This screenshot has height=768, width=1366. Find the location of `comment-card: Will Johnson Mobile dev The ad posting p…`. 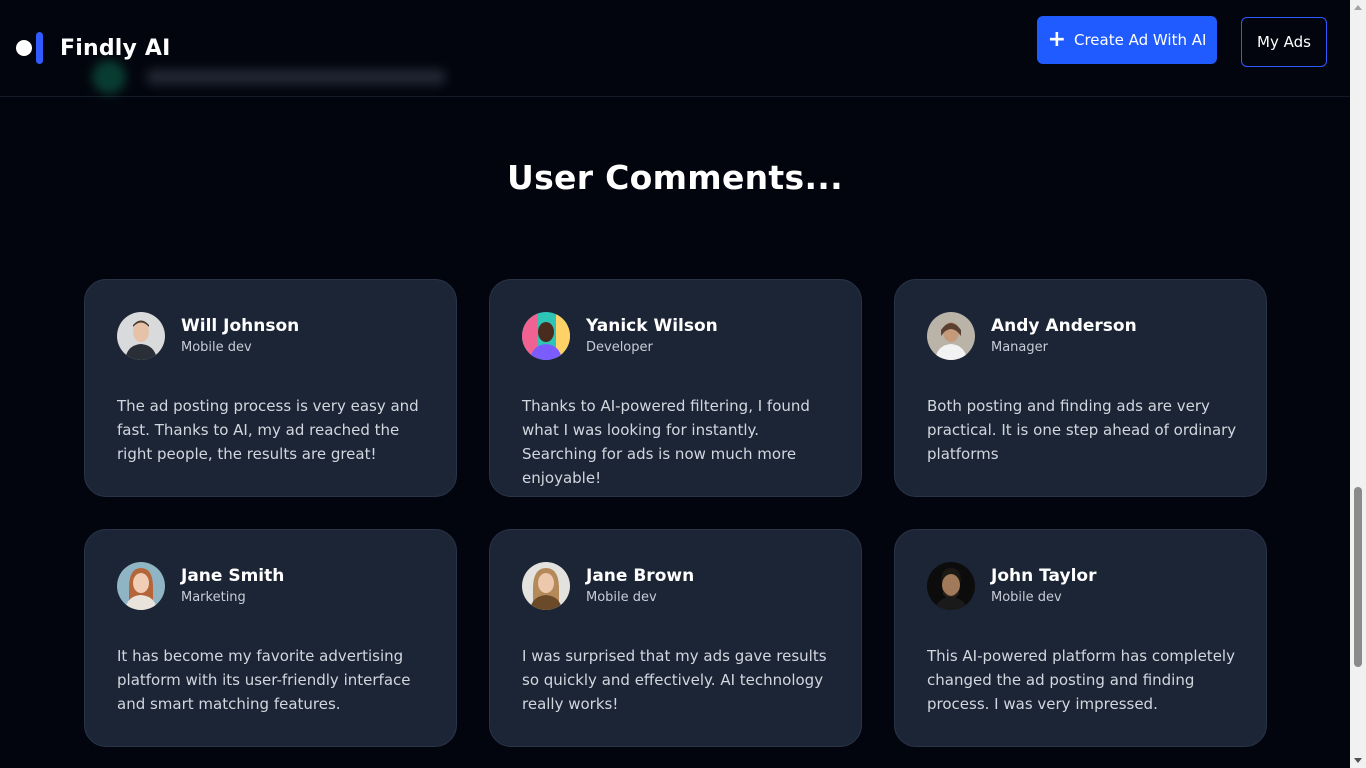

comment-card: Will Johnson Mobile dev The ad posting p… is located at coordinates (270, 388).